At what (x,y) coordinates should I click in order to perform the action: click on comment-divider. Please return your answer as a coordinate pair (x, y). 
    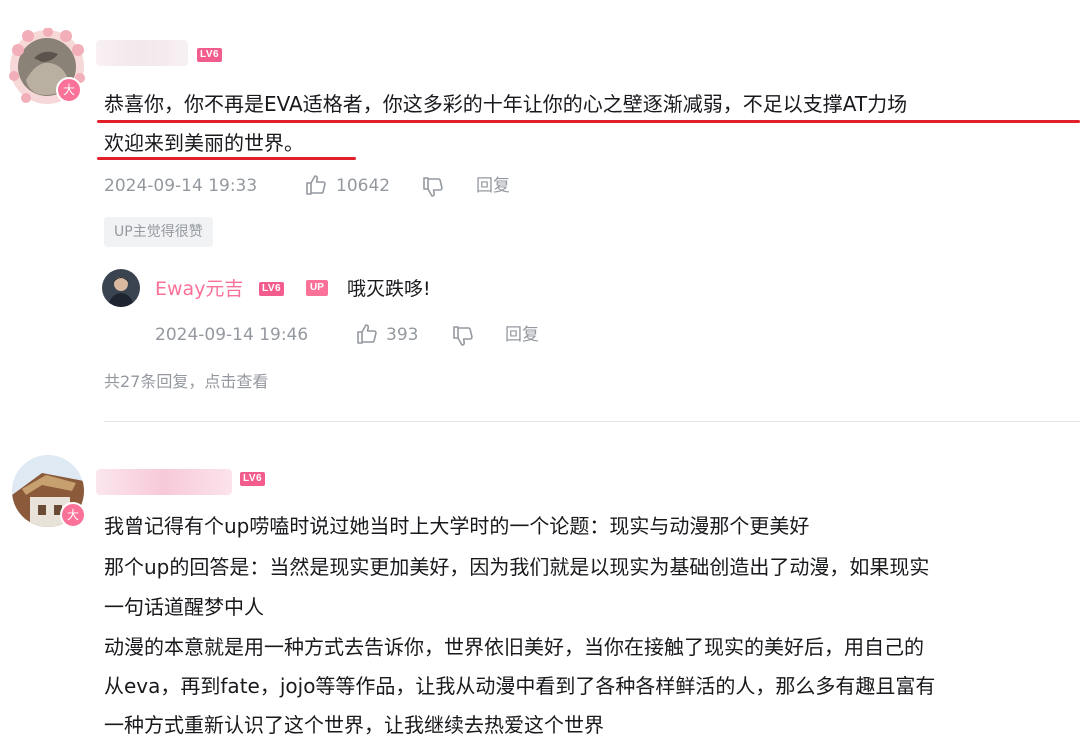
    Looking at the image, I should click on (592, 421).